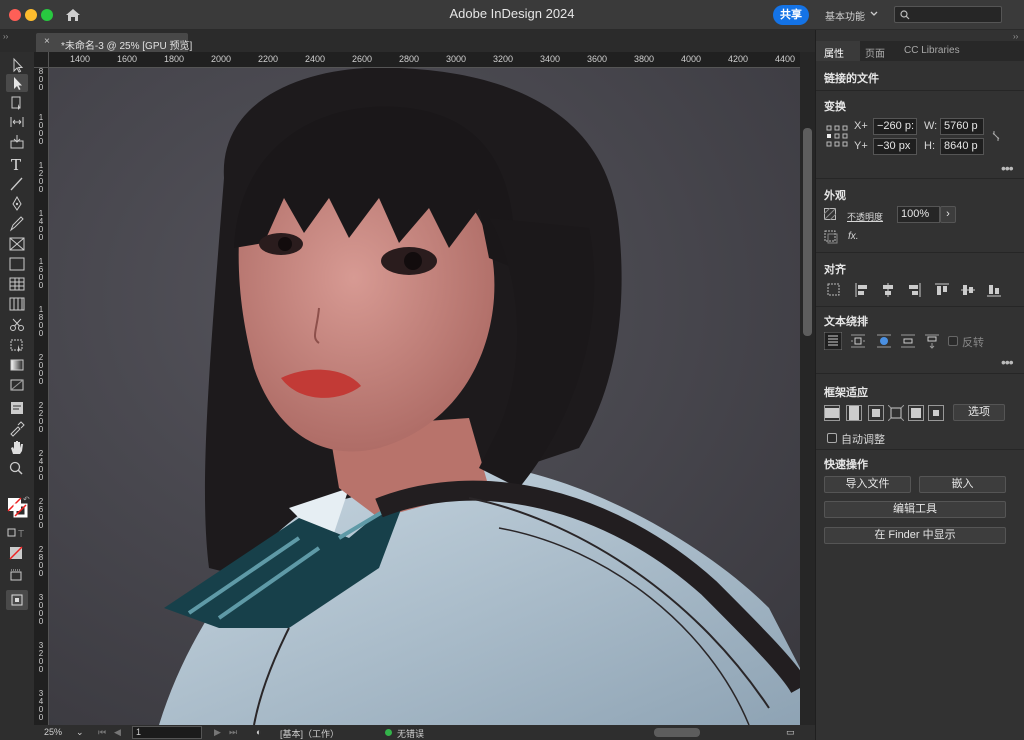  What do you see at coordinates (17, 575) in the screenshot?
I see `screen-mode-icon` at bounding box center [17, 575].